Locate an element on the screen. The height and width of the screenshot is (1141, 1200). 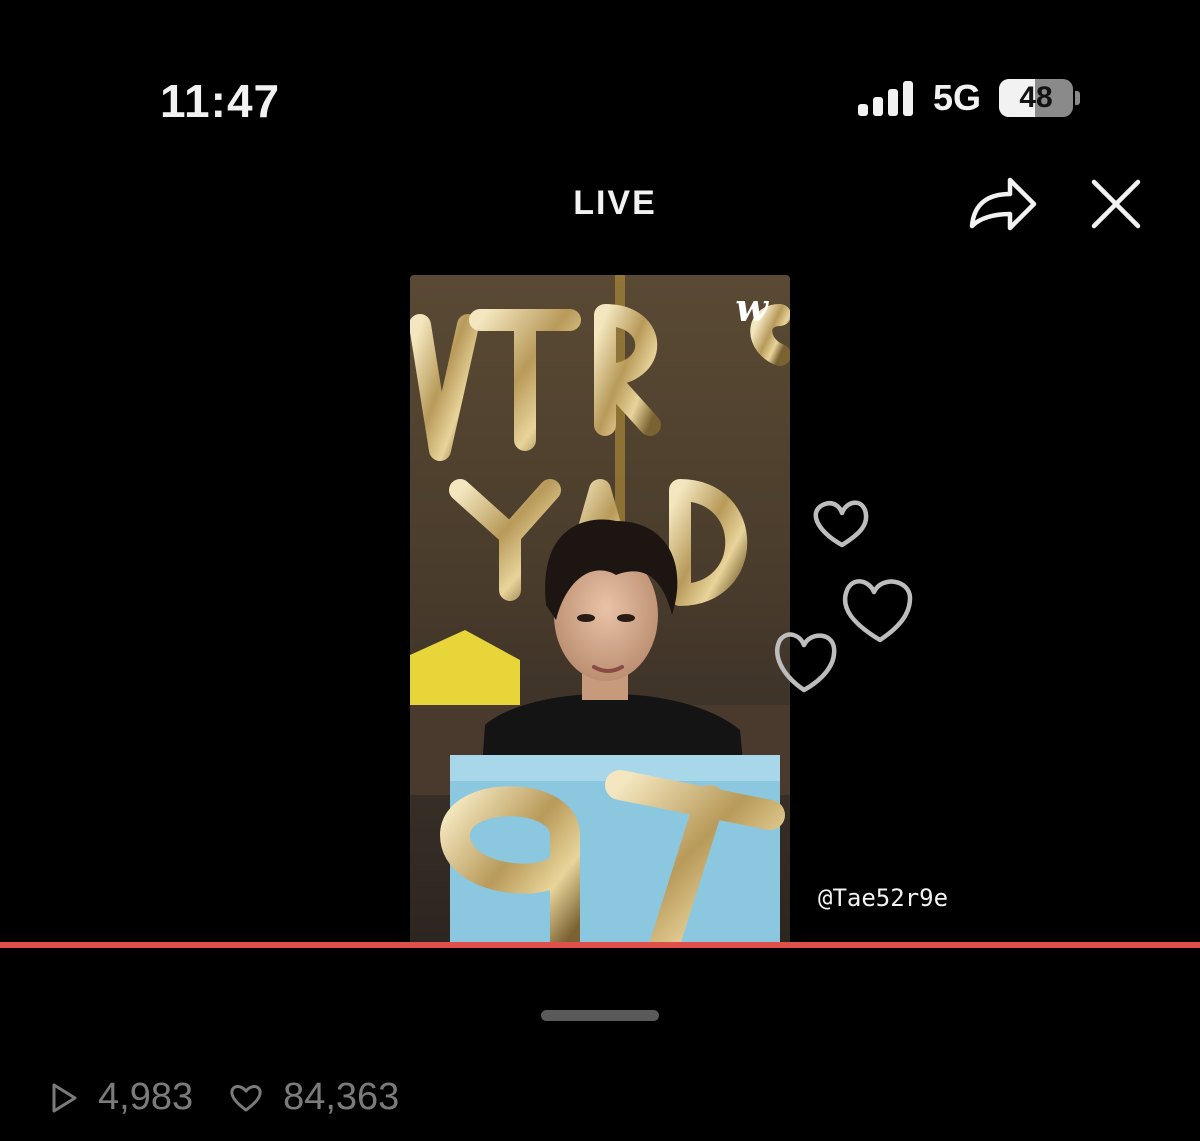
watermark: @Tae52r9e is located at coordinates (883, 898).